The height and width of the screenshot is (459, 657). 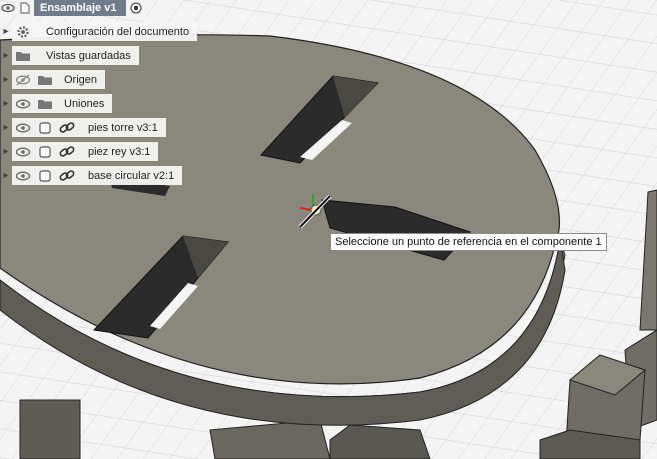 I want to click on root-title: Ensamblaje v1, so click(x=80, y=8).